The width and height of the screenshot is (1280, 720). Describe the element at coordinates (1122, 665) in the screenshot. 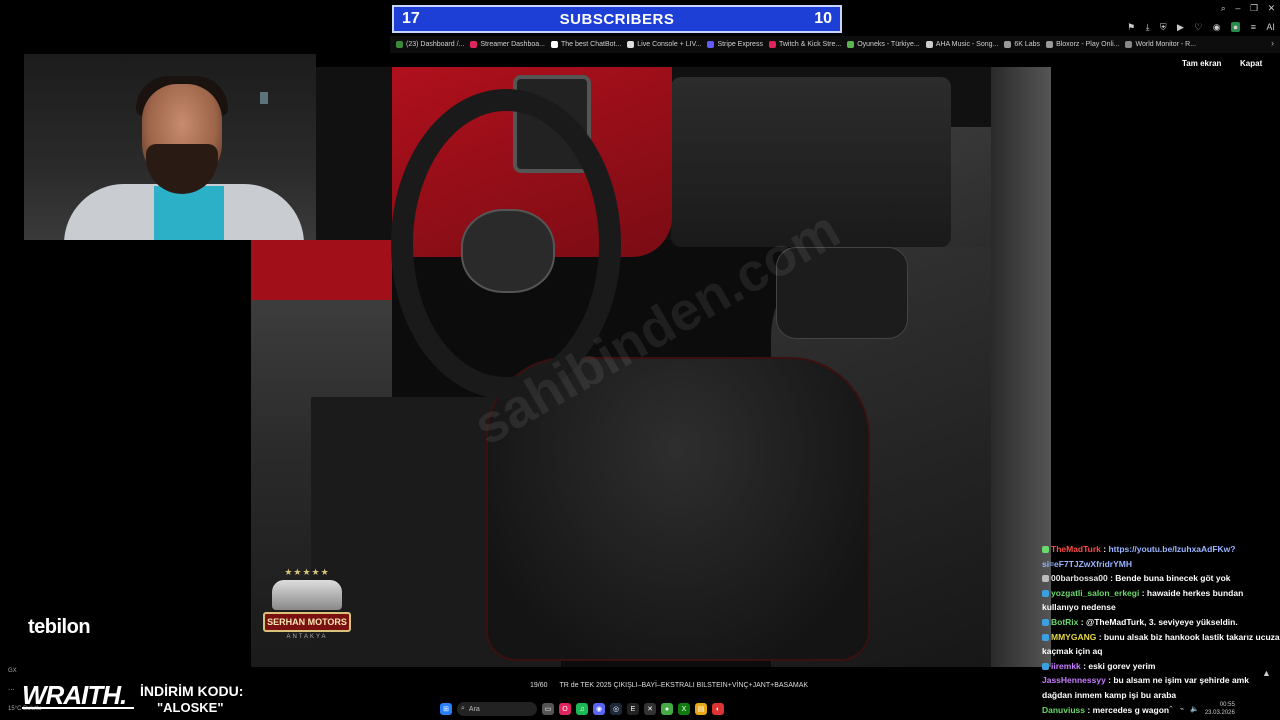

I see `chat-text: eski gorev yerim` at that location.